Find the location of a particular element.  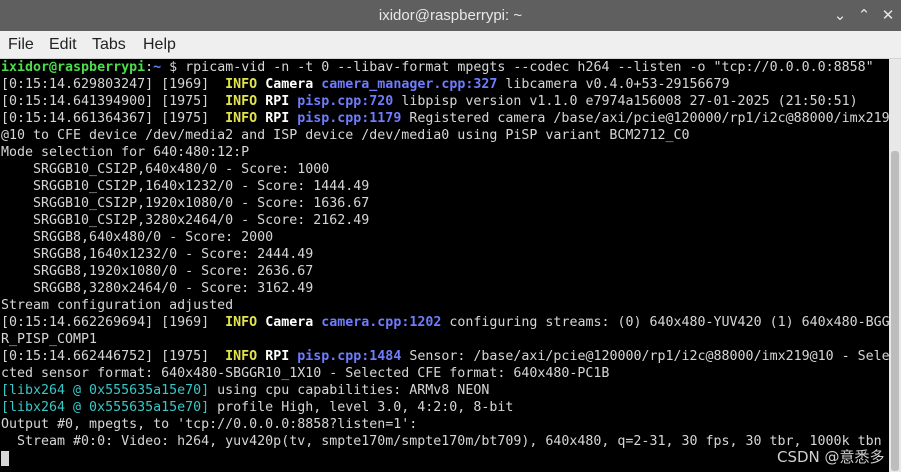

menu-help: Help is located at coordinates (159, 44).